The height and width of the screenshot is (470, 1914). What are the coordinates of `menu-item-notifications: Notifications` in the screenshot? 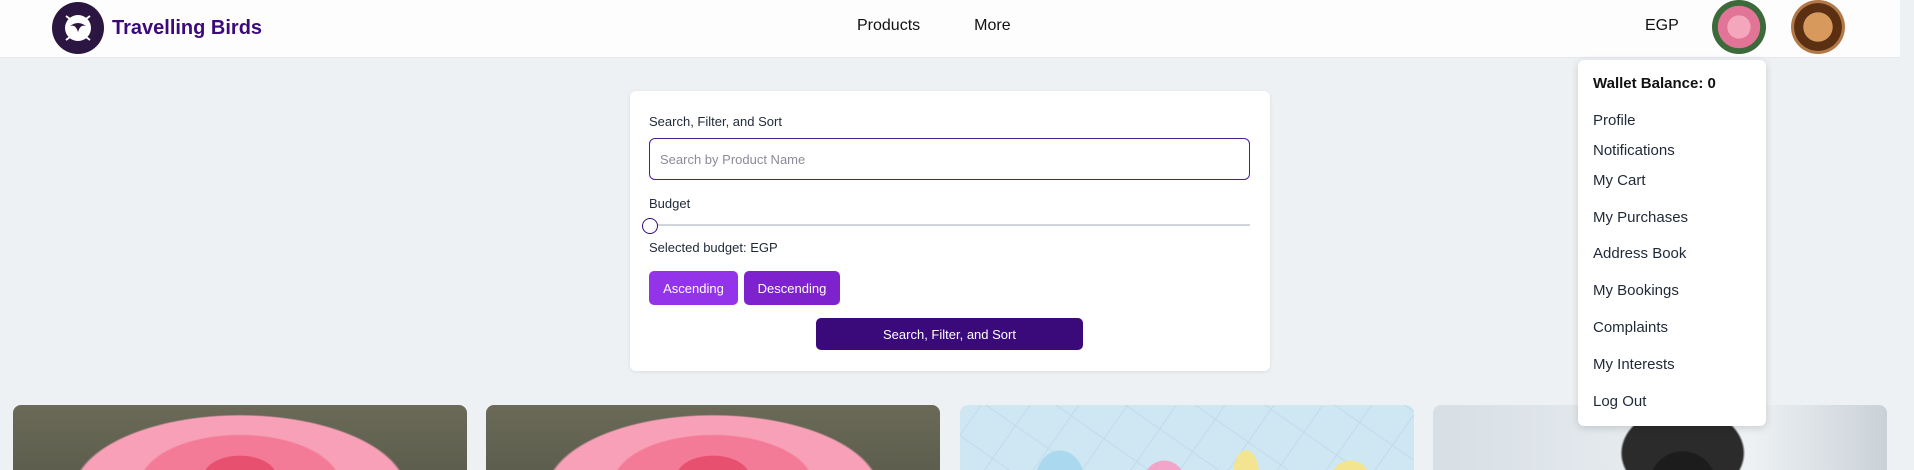 It's located at (1634, 150).